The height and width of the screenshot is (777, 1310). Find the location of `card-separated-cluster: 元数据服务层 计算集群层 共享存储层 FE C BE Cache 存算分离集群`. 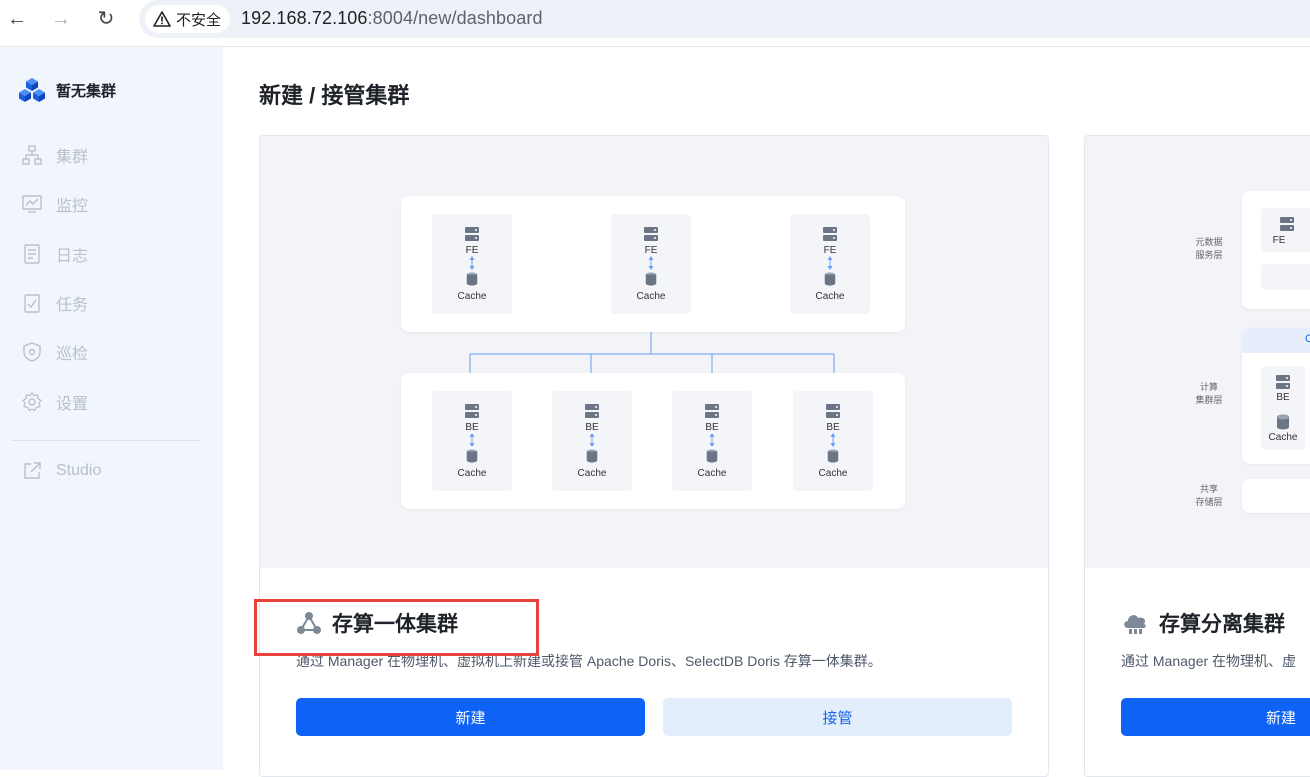

card-separated-cluster: 元数据服务层 计算集群层 共享存储层 FE C BE Cache 存算分离集群 is located at coordinates (1197, 456).